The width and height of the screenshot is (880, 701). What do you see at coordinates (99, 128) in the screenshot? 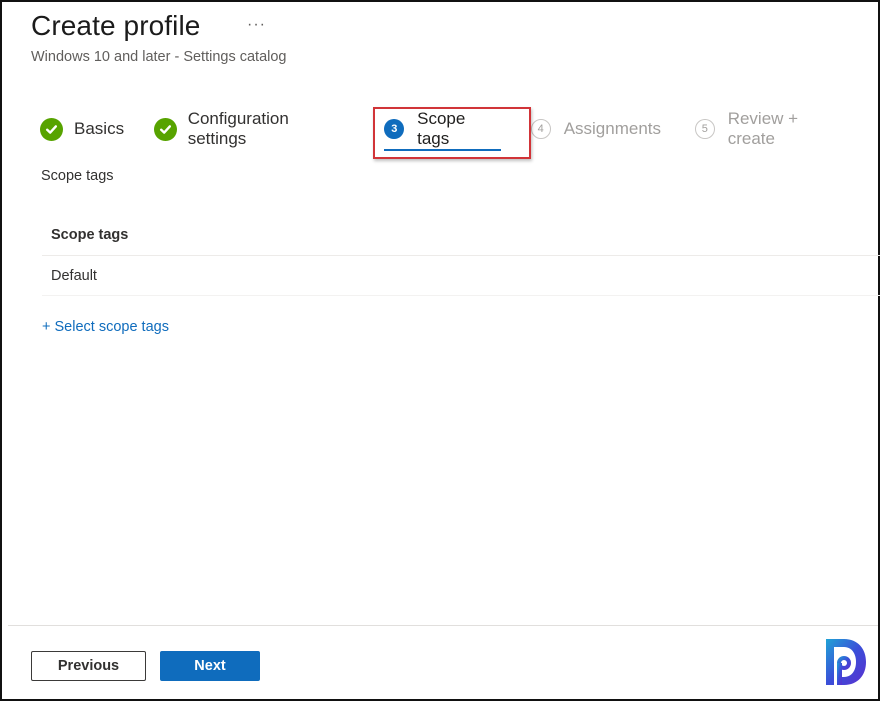
I see `tab-label: Basics` at bounding box center [99, 128].